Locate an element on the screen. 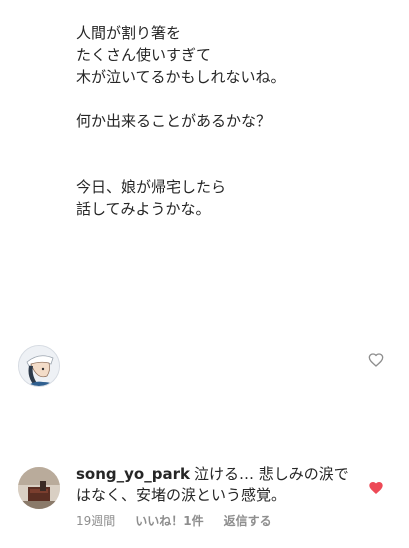 The width and height of the screenshot is (409, 548). avatar-illustration is located at coordinates (39, 366).